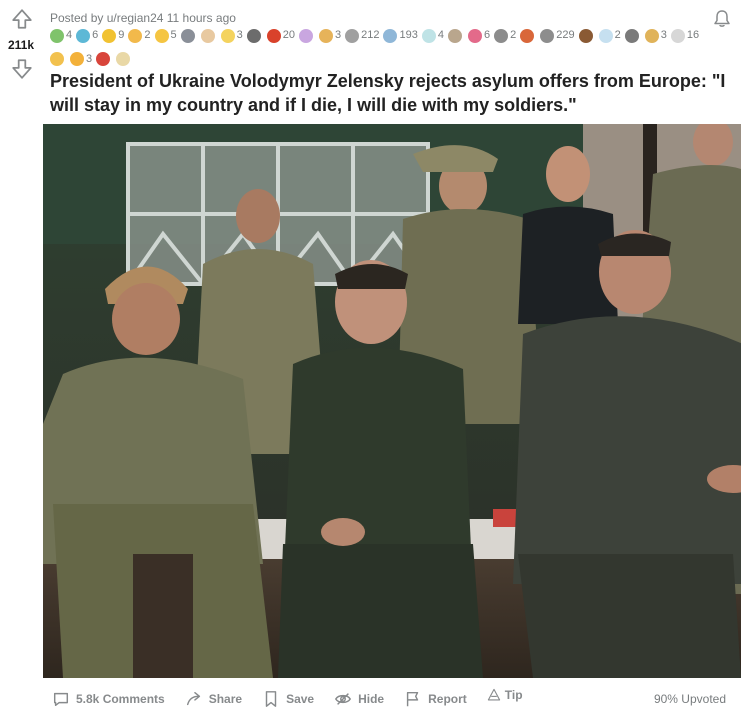 This screenshot has width=744, height=716. Describe the element at coordinates (428, 35) in the screenshot. I see `angel-award-icon` at that location.